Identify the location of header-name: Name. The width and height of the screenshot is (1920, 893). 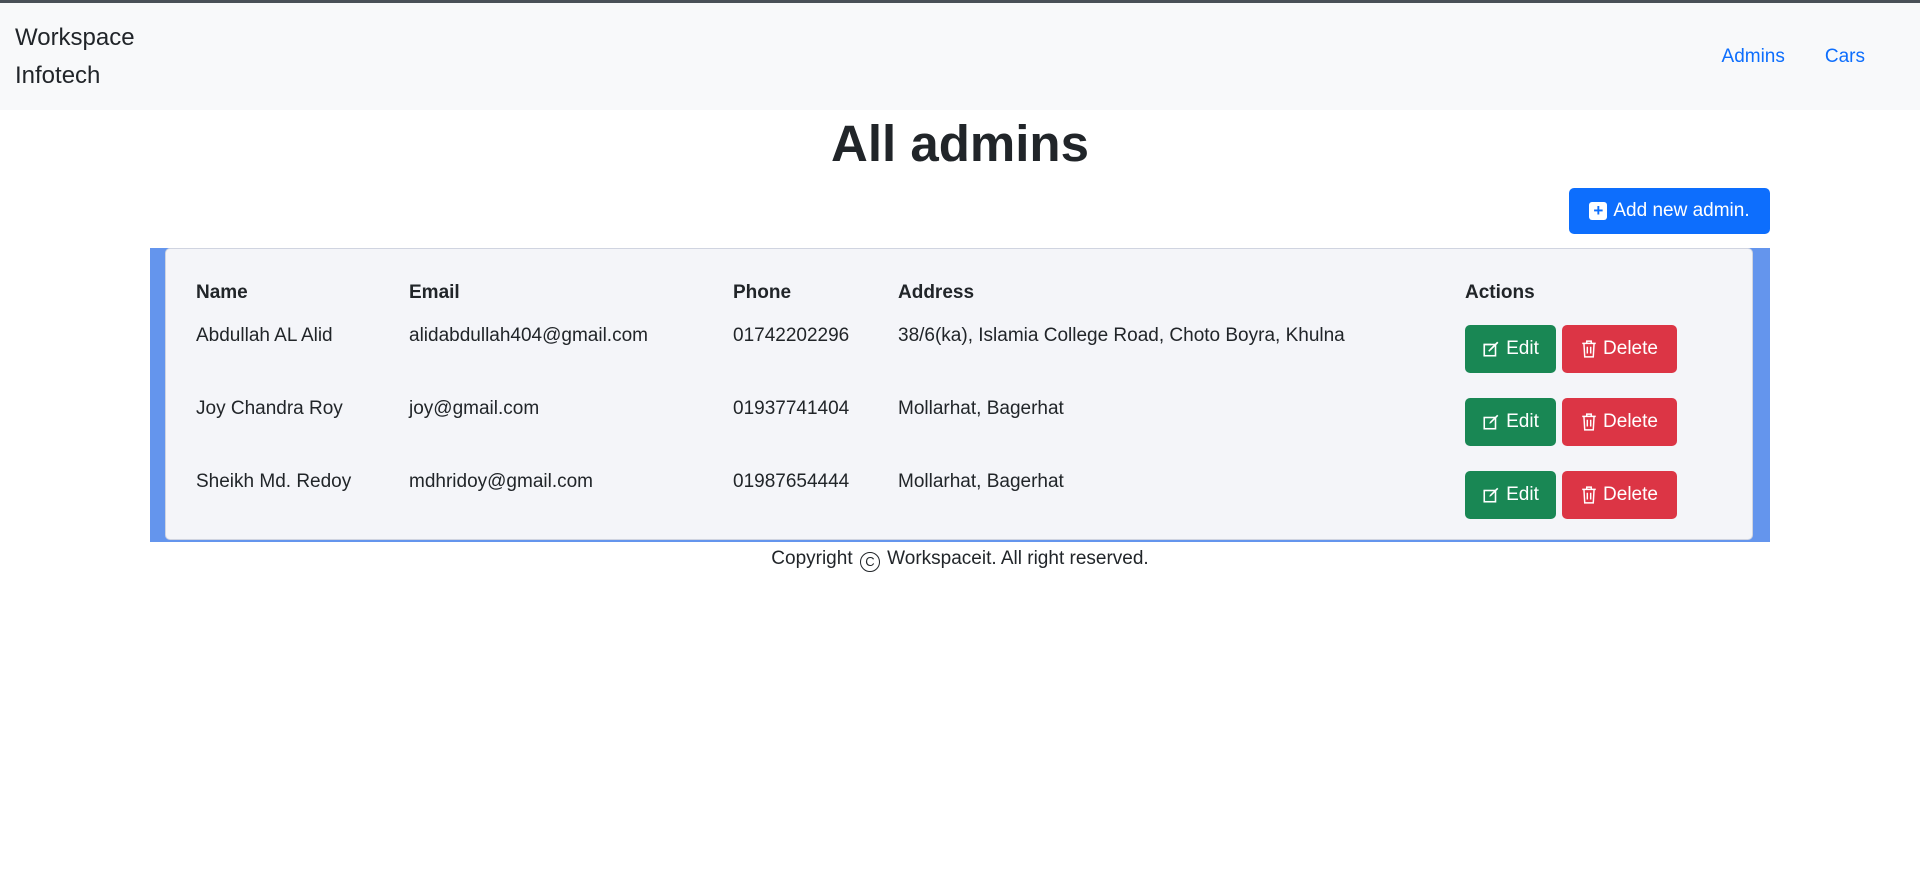
(222, 292).